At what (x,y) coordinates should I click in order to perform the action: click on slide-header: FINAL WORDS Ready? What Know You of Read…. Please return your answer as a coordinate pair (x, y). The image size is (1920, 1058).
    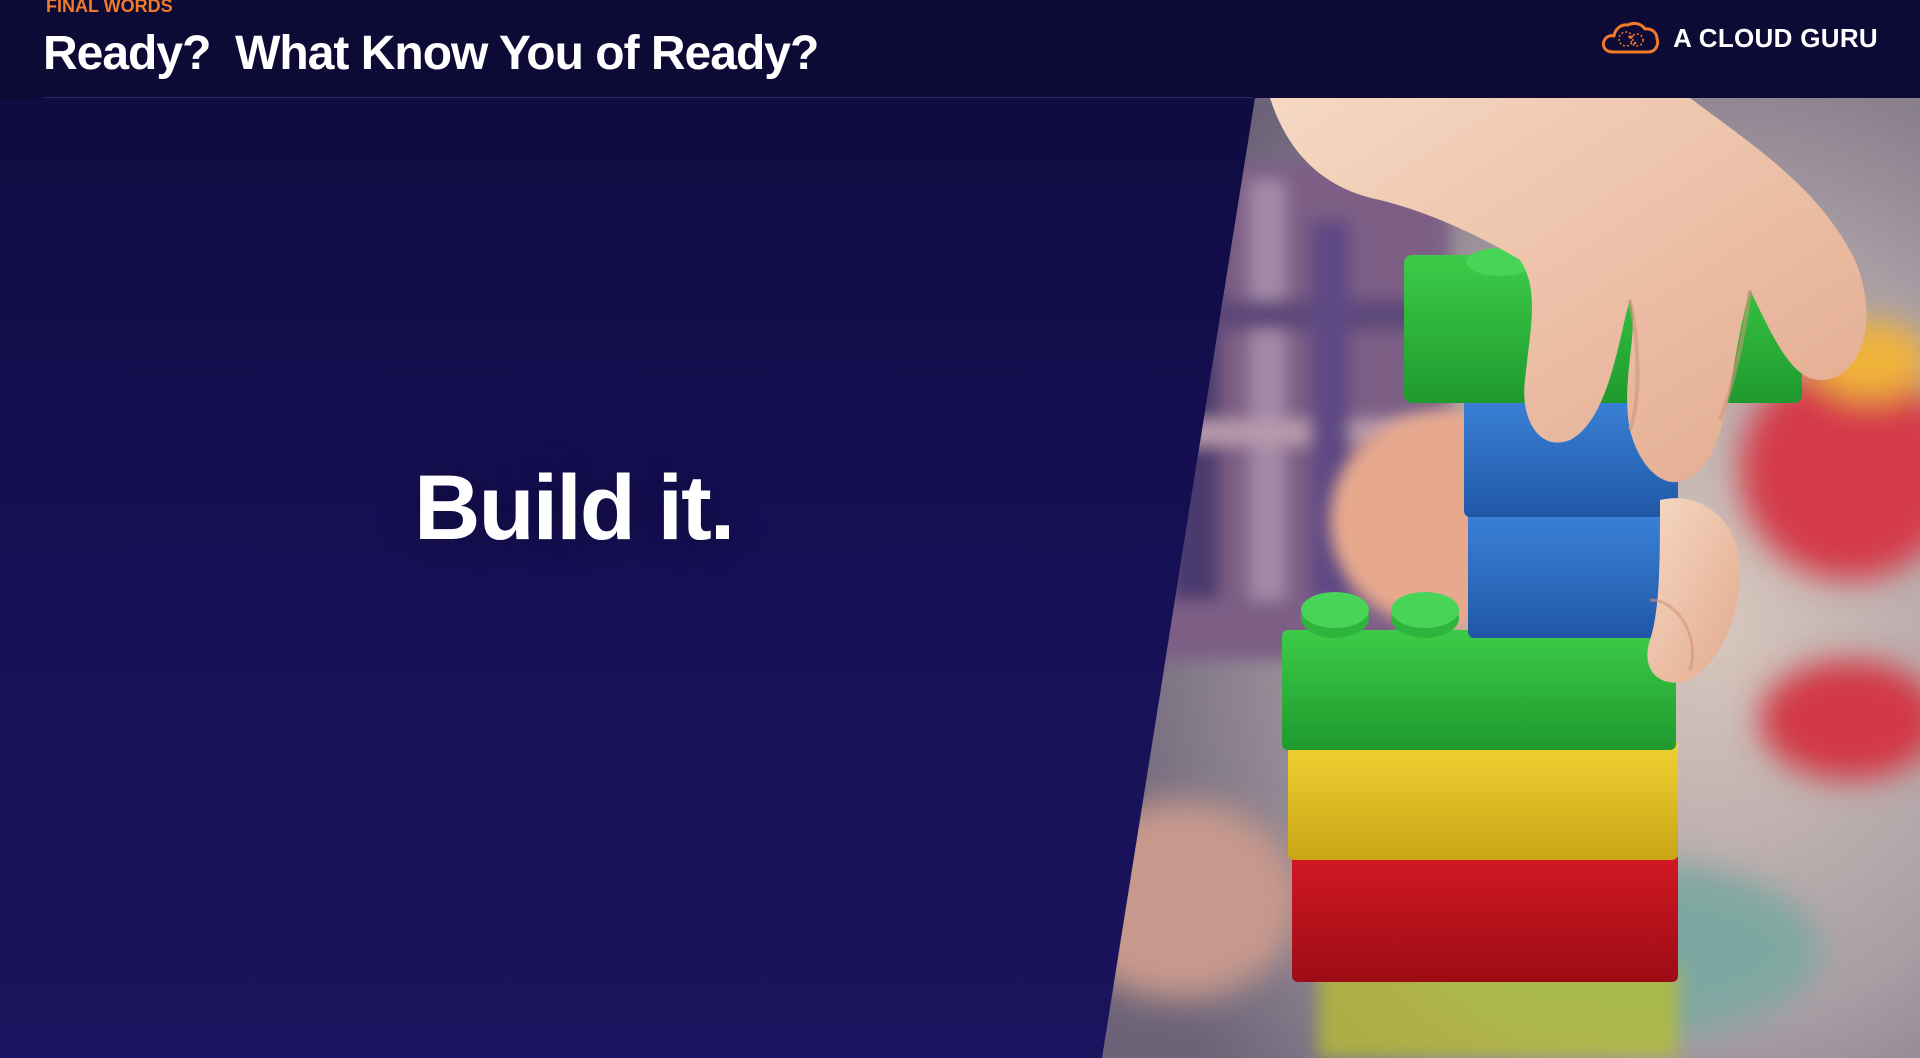
    Looking at the image, I should click on (960, 49).